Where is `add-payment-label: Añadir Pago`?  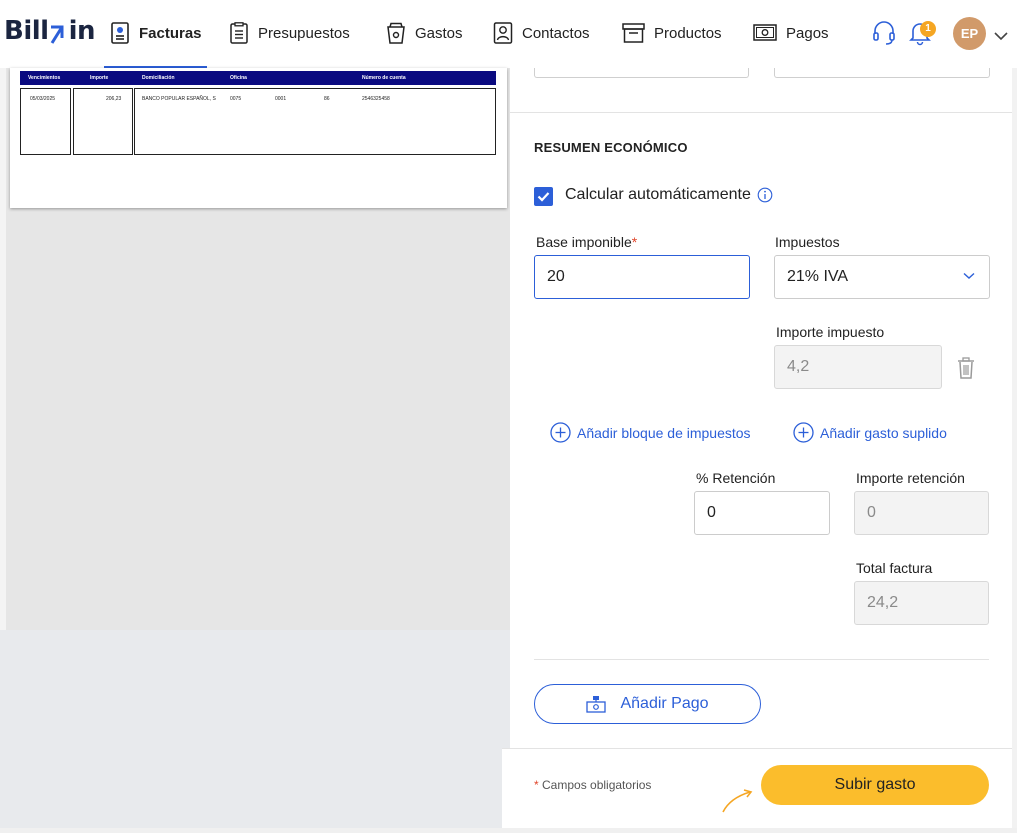 add-payment-label: Añadir Pago is located at coordinates (664, 703).